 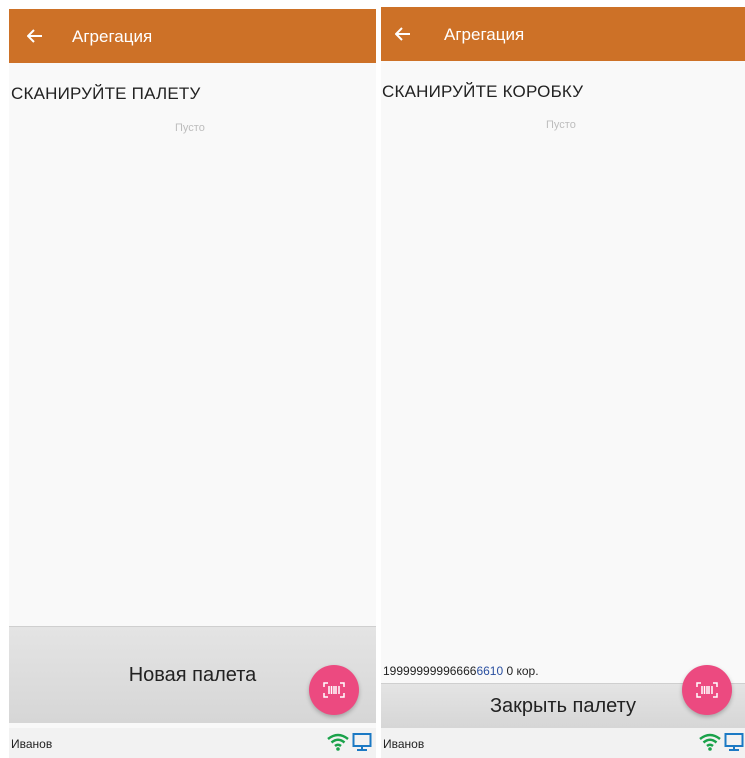 What do you see at coordinates (490, 671) in the screenshot?
I see `pallet-code-tail: 6610` at bounding box center [490, 671].